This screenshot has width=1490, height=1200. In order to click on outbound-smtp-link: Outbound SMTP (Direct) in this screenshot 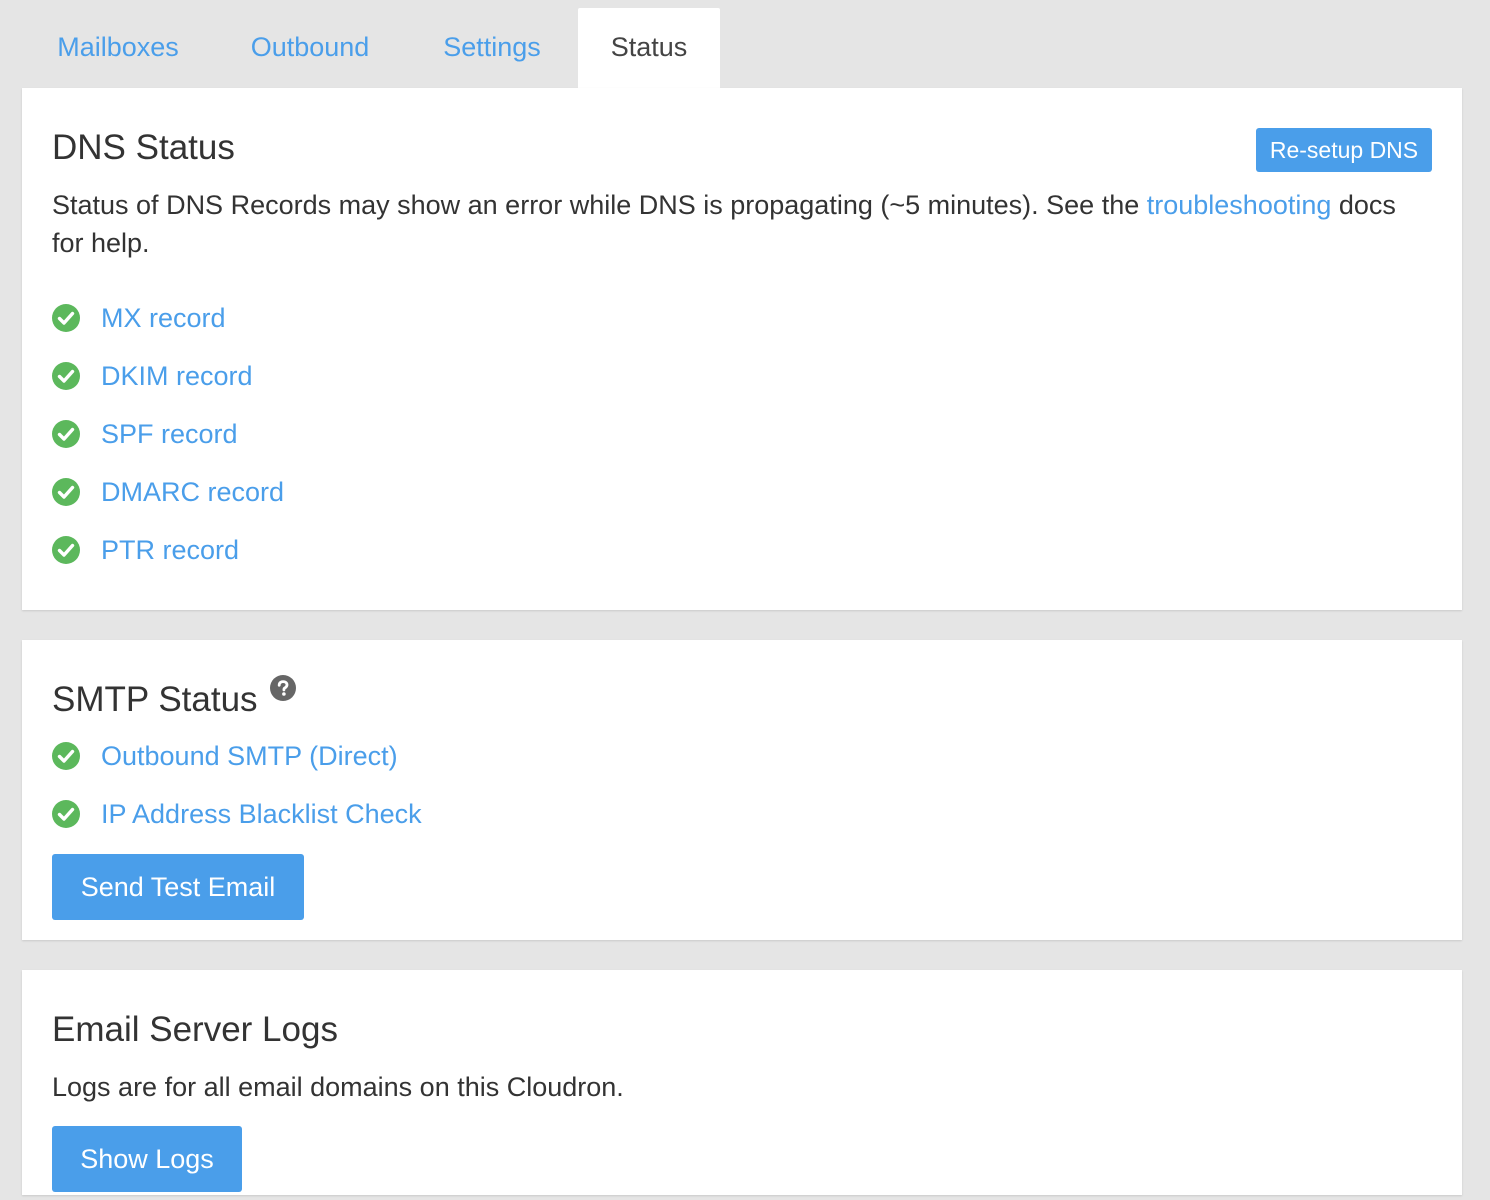, I will do `click(249, 756)`.